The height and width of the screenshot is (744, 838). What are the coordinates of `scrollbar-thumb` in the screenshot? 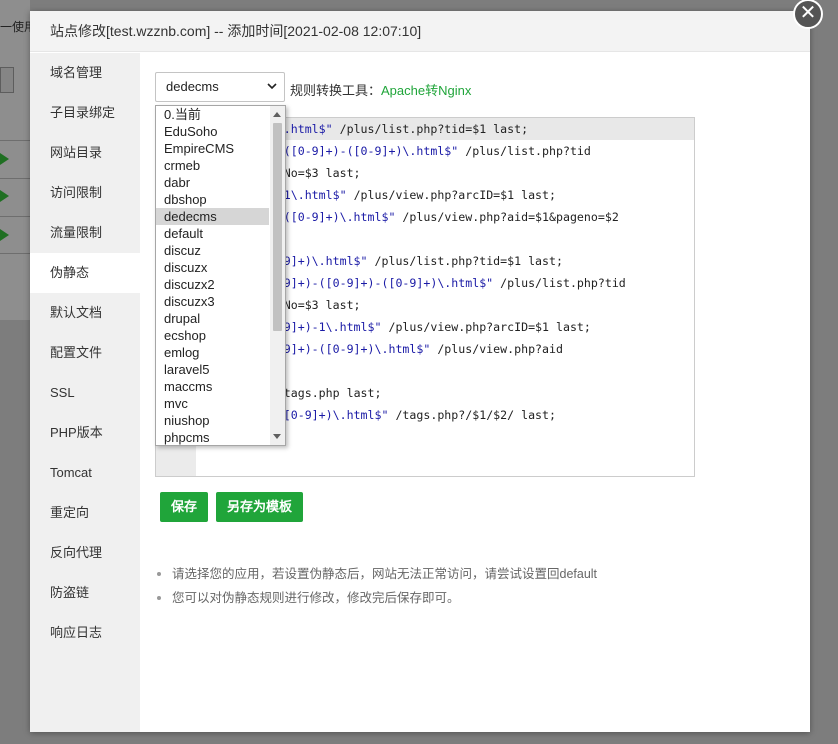 It's located at (277, 227).